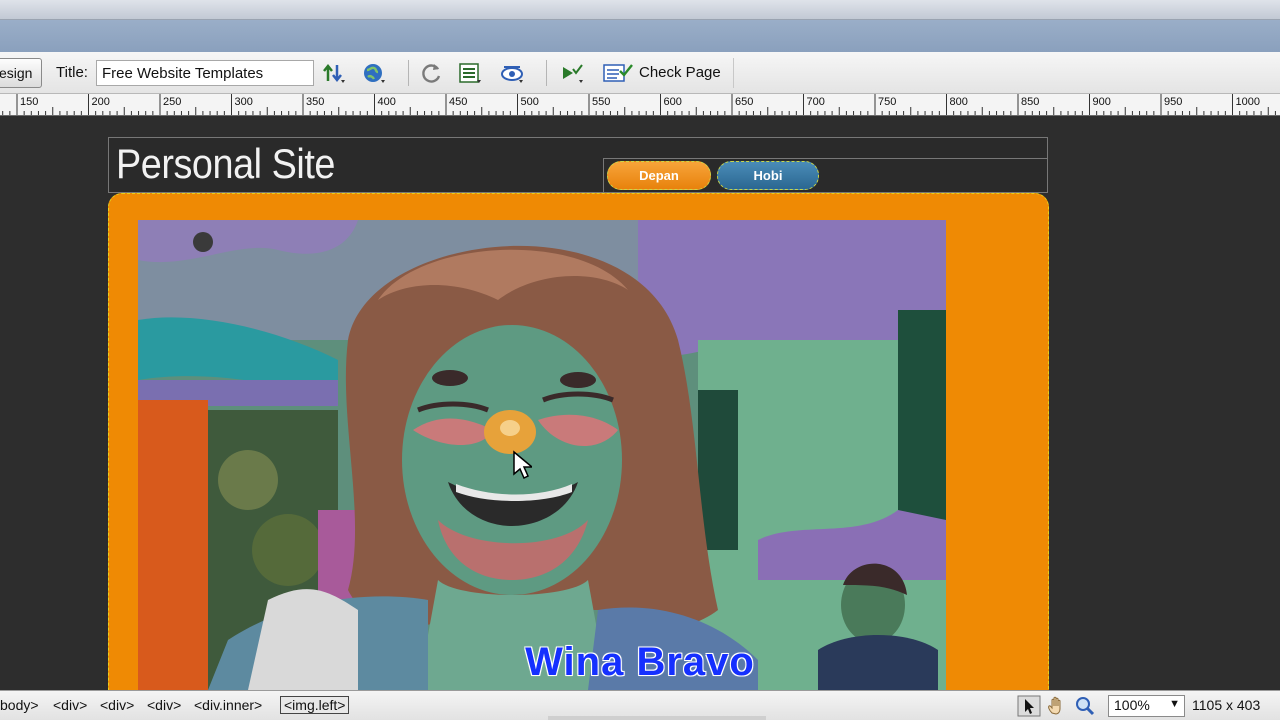 The image size is (1280, 720). I want to click on ruler-label: 1000, so click(1248, 102).